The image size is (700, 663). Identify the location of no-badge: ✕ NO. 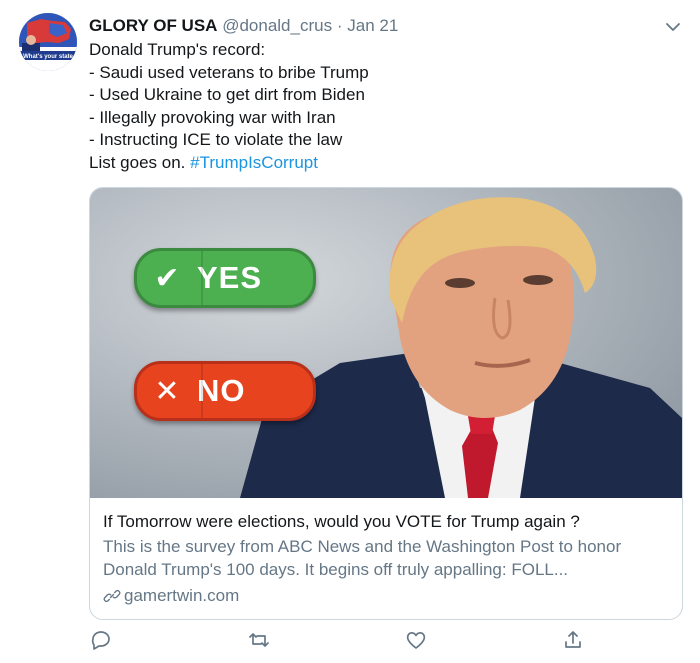
(225, 391).